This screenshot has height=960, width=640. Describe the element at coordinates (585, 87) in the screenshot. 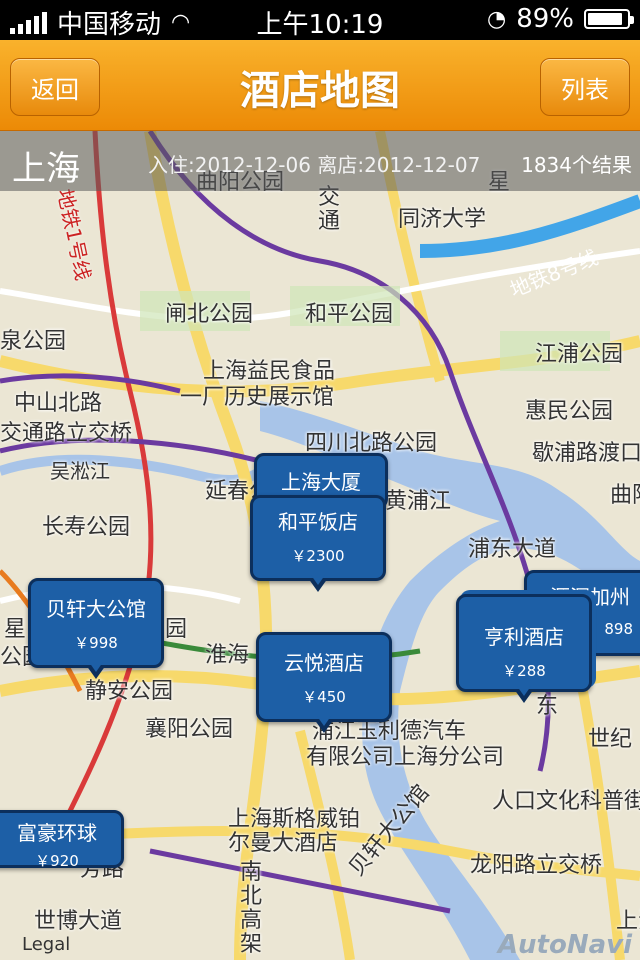

I see `list-button: 列表` at that location.